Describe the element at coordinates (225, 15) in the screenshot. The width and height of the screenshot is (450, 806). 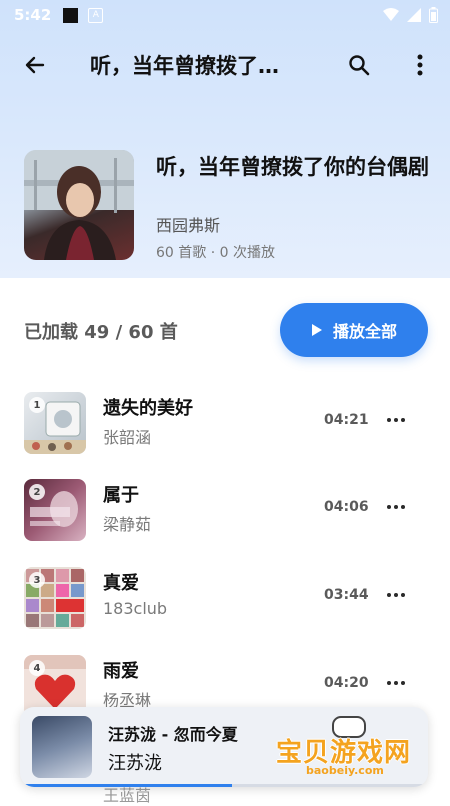
I see `status-bar: 5:42 A` at that location.